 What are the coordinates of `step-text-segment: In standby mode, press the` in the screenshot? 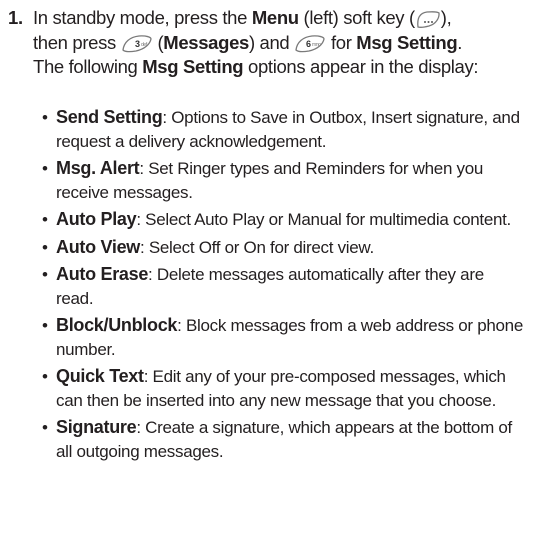 It's located at (142, 17).